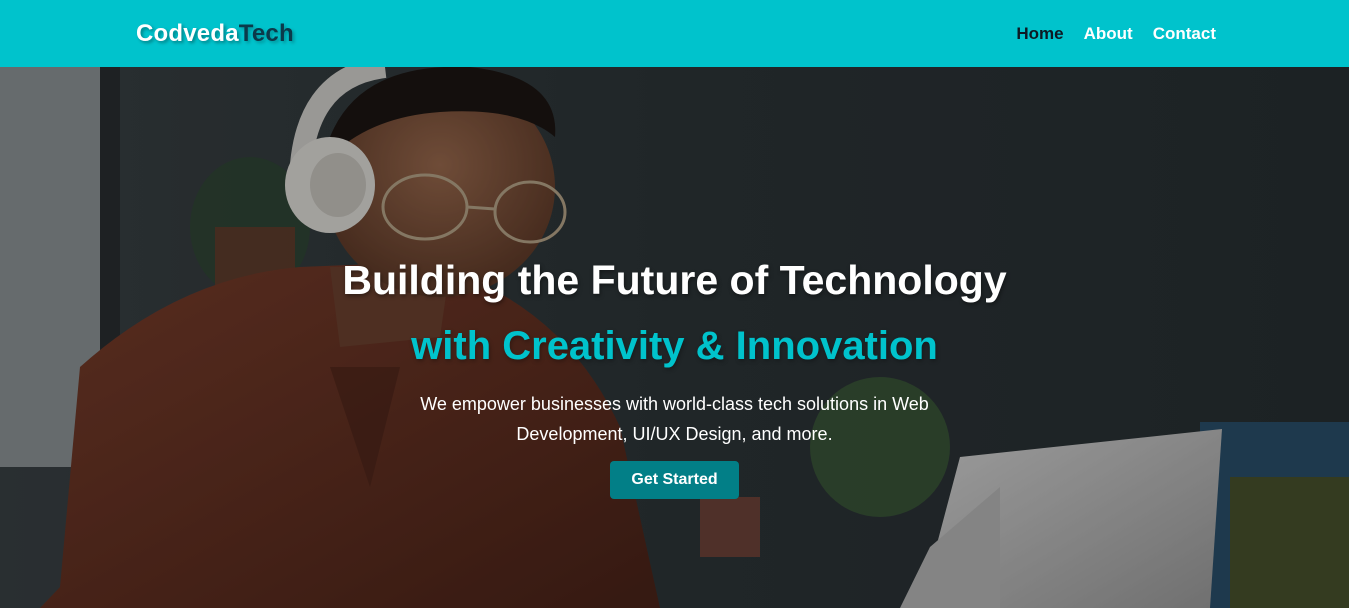 The width and height of the screenshot is (1349, 608). Describe the element at coordinates (674, 346) in the screenshot. I see `hero-subtitle: with Creativity & Innovation` at that location.